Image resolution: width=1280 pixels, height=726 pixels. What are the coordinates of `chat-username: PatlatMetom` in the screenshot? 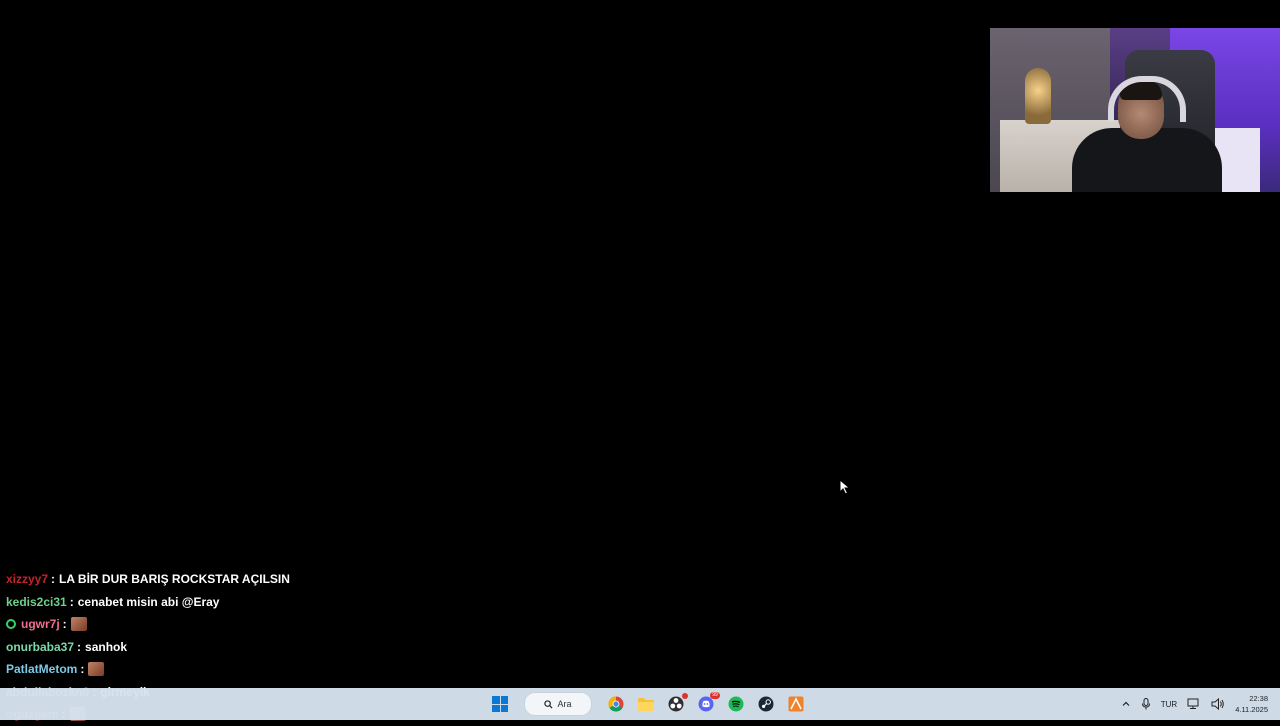 It's located at (42, 669).